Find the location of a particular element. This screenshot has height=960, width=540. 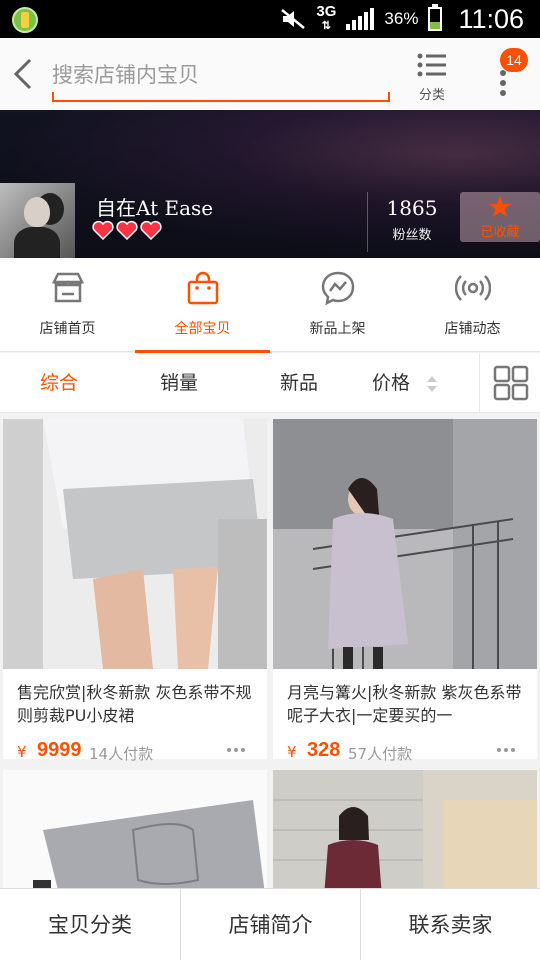

shop-name: 自在At Ease is located at coordinates (155, 208).